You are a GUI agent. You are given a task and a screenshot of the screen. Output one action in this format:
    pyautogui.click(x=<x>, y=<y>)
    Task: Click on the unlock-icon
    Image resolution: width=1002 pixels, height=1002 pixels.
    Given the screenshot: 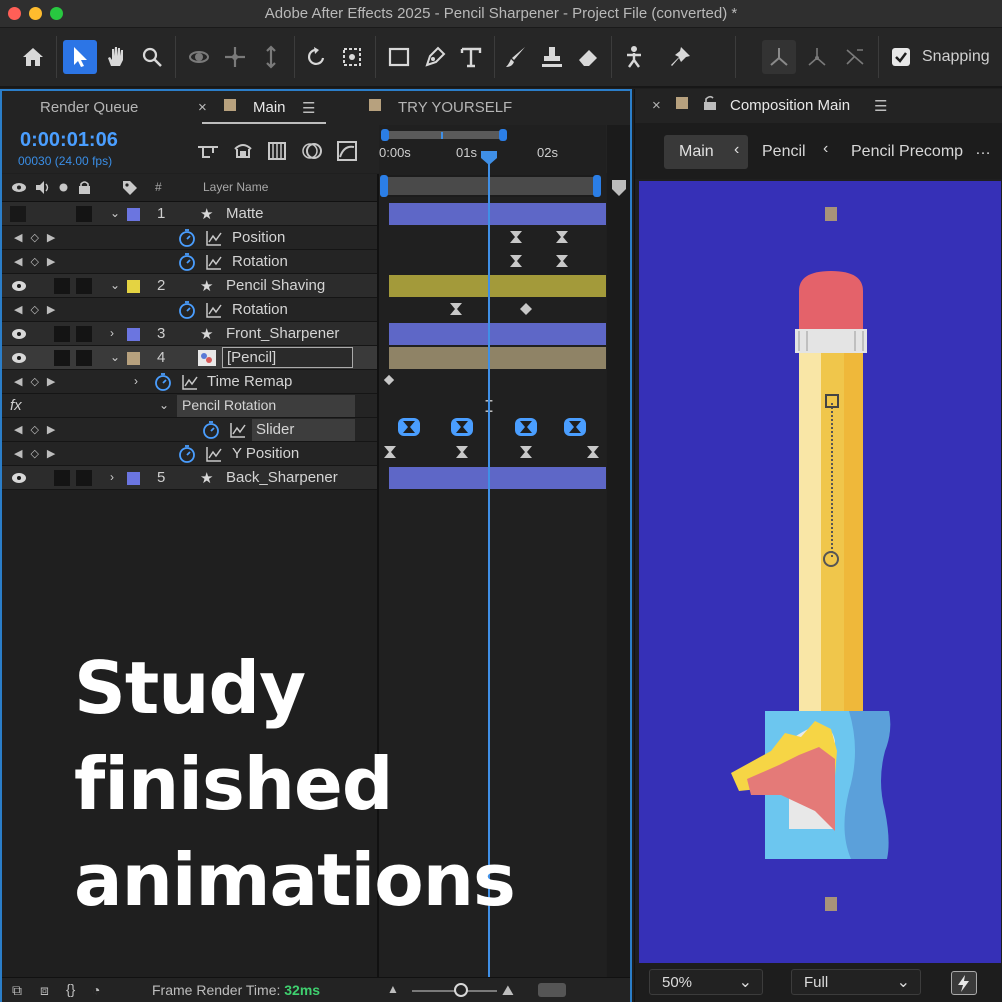 What is the action you would take?
    pyautogui.click(x=710, y=103)
    